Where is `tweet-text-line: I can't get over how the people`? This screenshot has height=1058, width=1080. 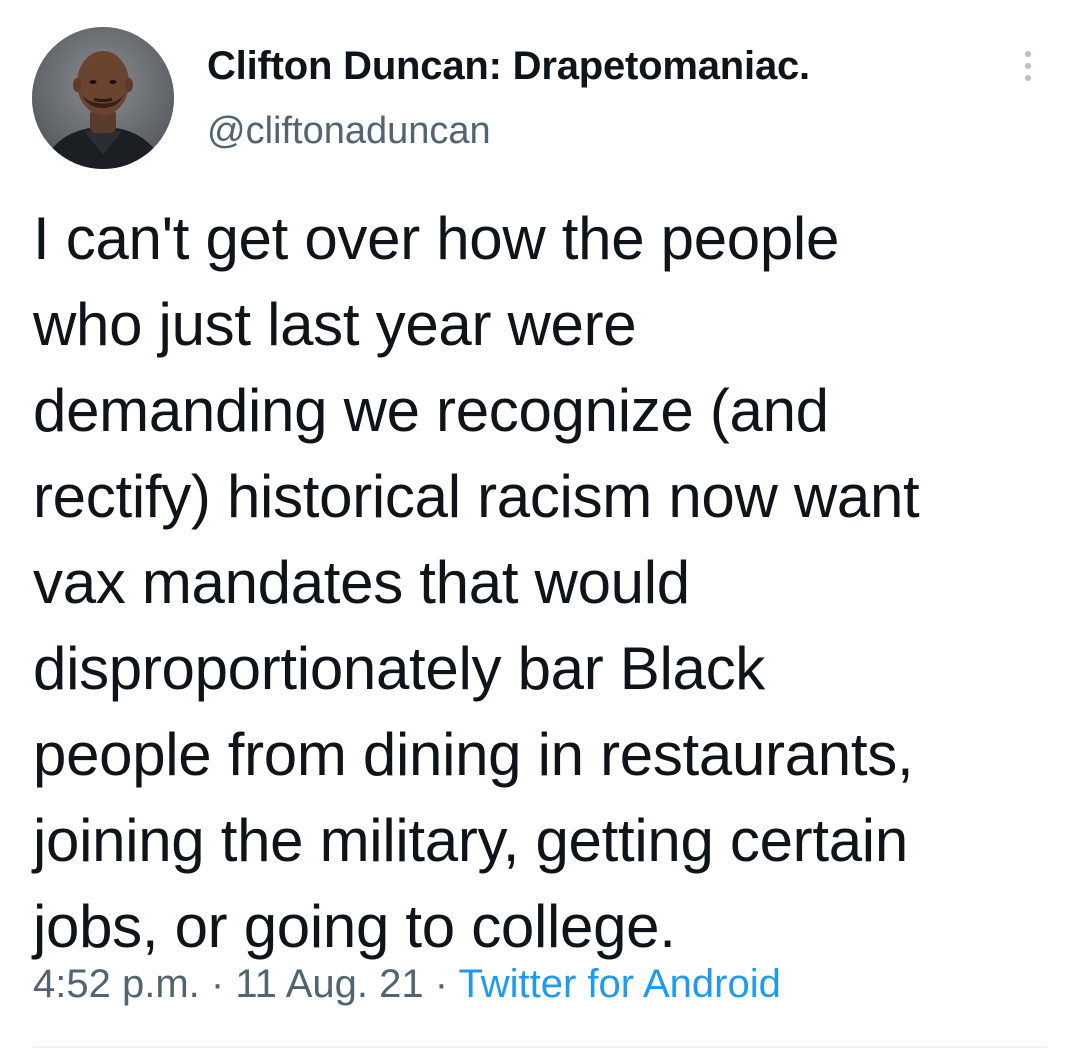
tweet-text-line: I can't get over how the people is located at coordinates (436, 238).